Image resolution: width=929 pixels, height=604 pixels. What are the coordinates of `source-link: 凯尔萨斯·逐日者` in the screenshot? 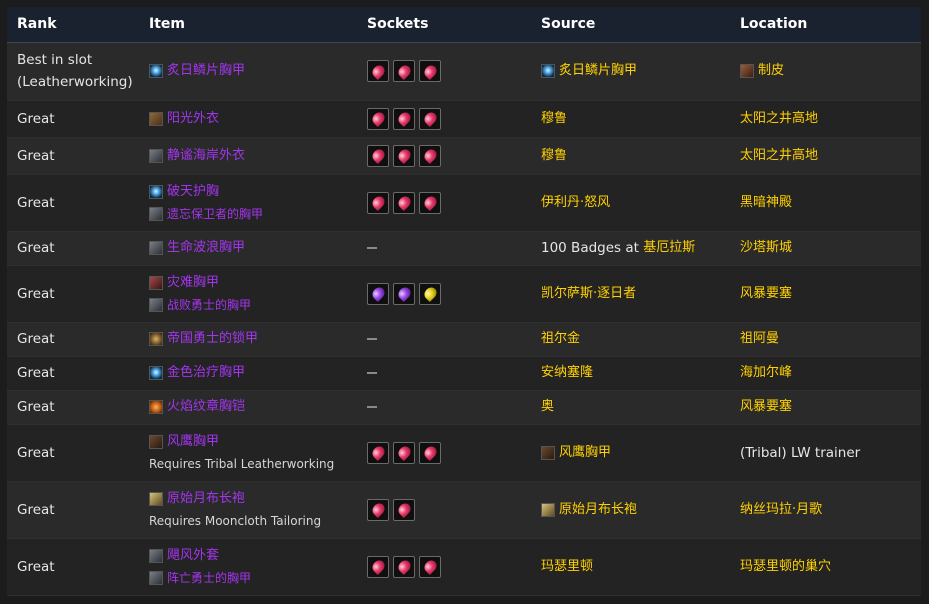 It's located at (588, 294).